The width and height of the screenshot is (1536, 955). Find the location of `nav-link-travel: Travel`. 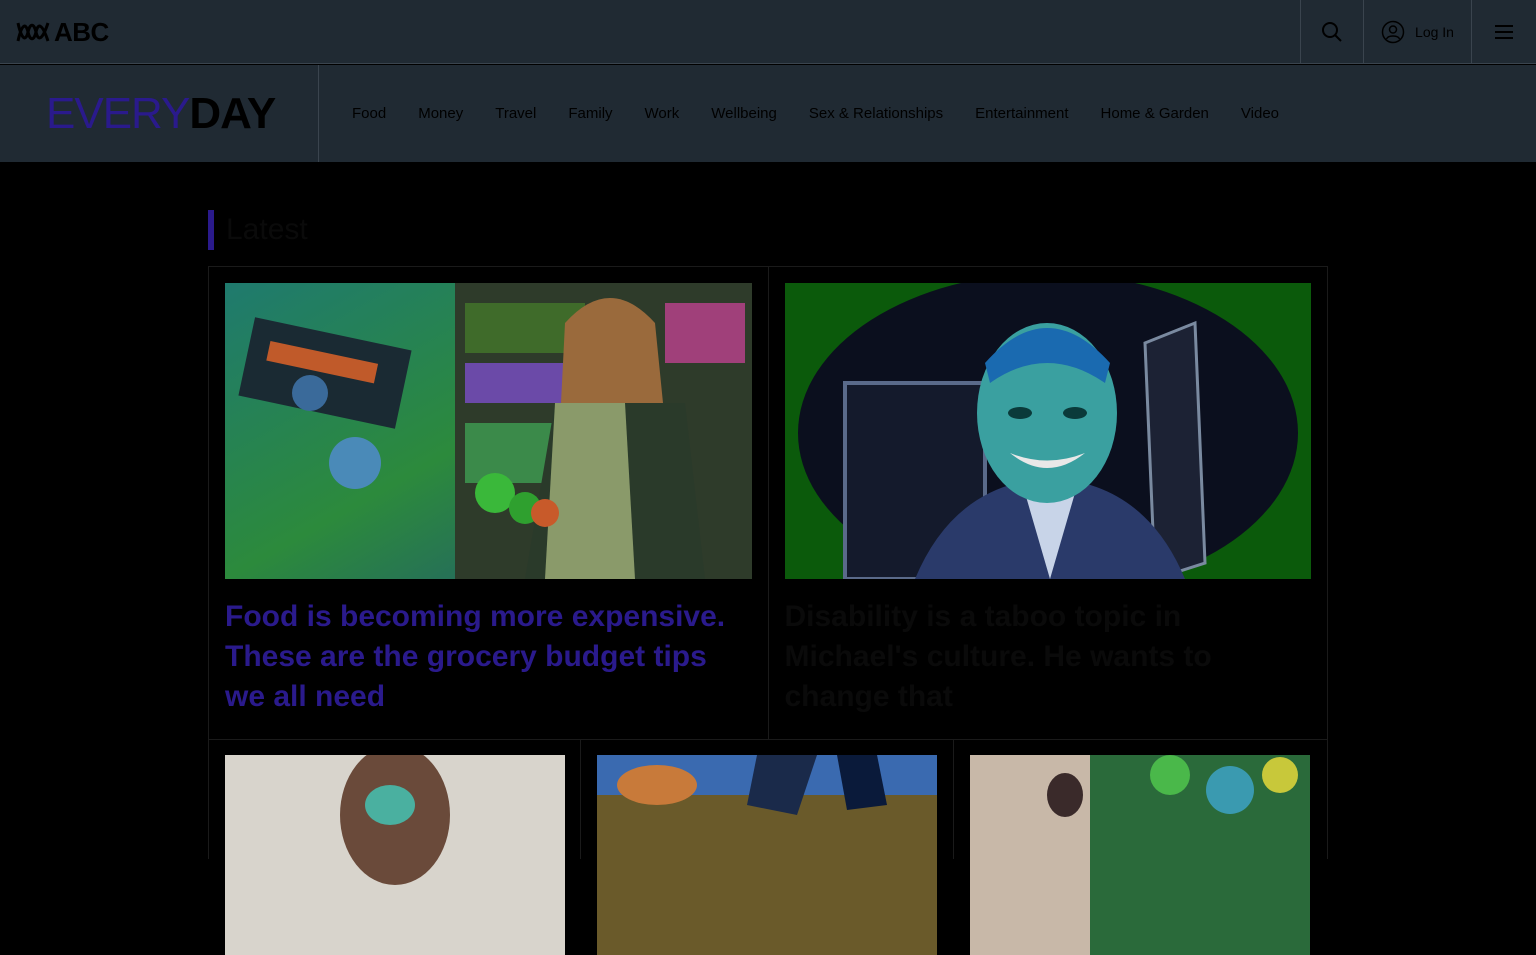

nav-link-travel: Travel is located at coordinates (515, 113).